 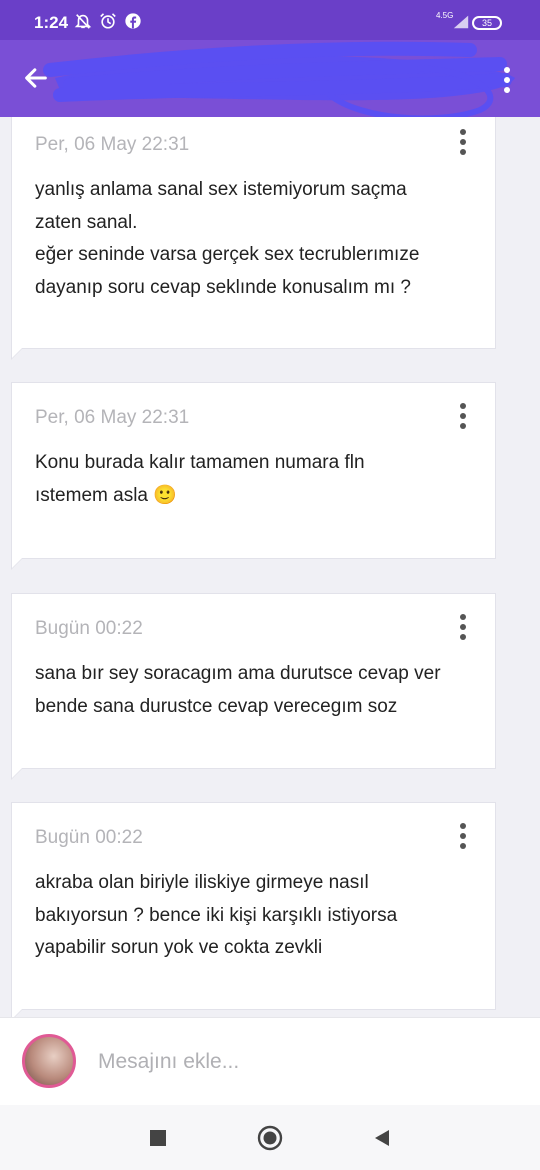 I want to click on system-nav-bar, so click(x=270, y=1137).